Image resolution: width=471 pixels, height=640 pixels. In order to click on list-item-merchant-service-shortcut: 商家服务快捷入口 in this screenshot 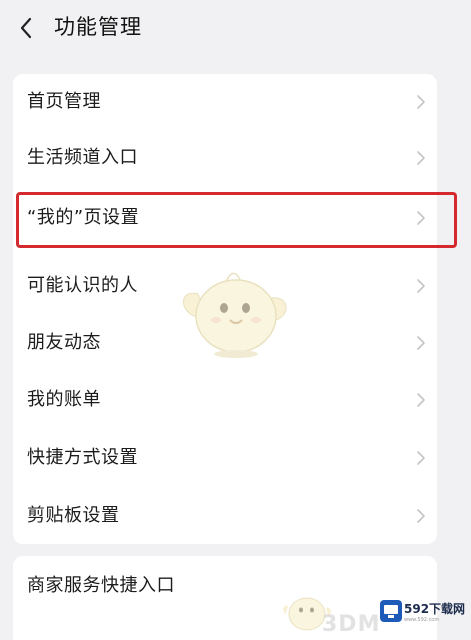, I will do `click(225, 586)`.